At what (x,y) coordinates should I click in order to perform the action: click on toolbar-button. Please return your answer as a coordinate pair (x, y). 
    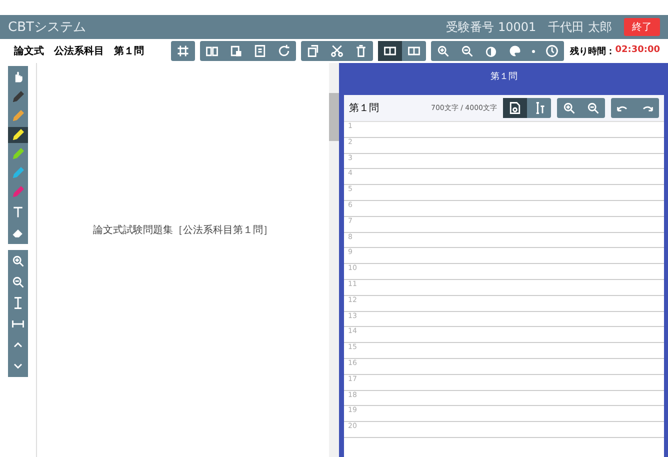
    Looking at the image, I should click on (390, 51).